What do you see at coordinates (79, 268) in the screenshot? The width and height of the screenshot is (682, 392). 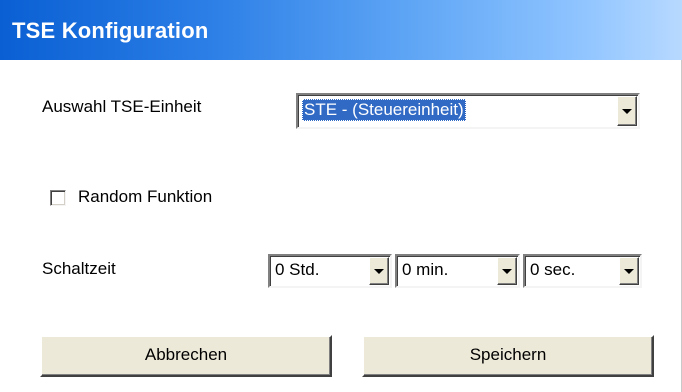 I see `time-label: Schaltzeit` at bounding box center [79, 268].